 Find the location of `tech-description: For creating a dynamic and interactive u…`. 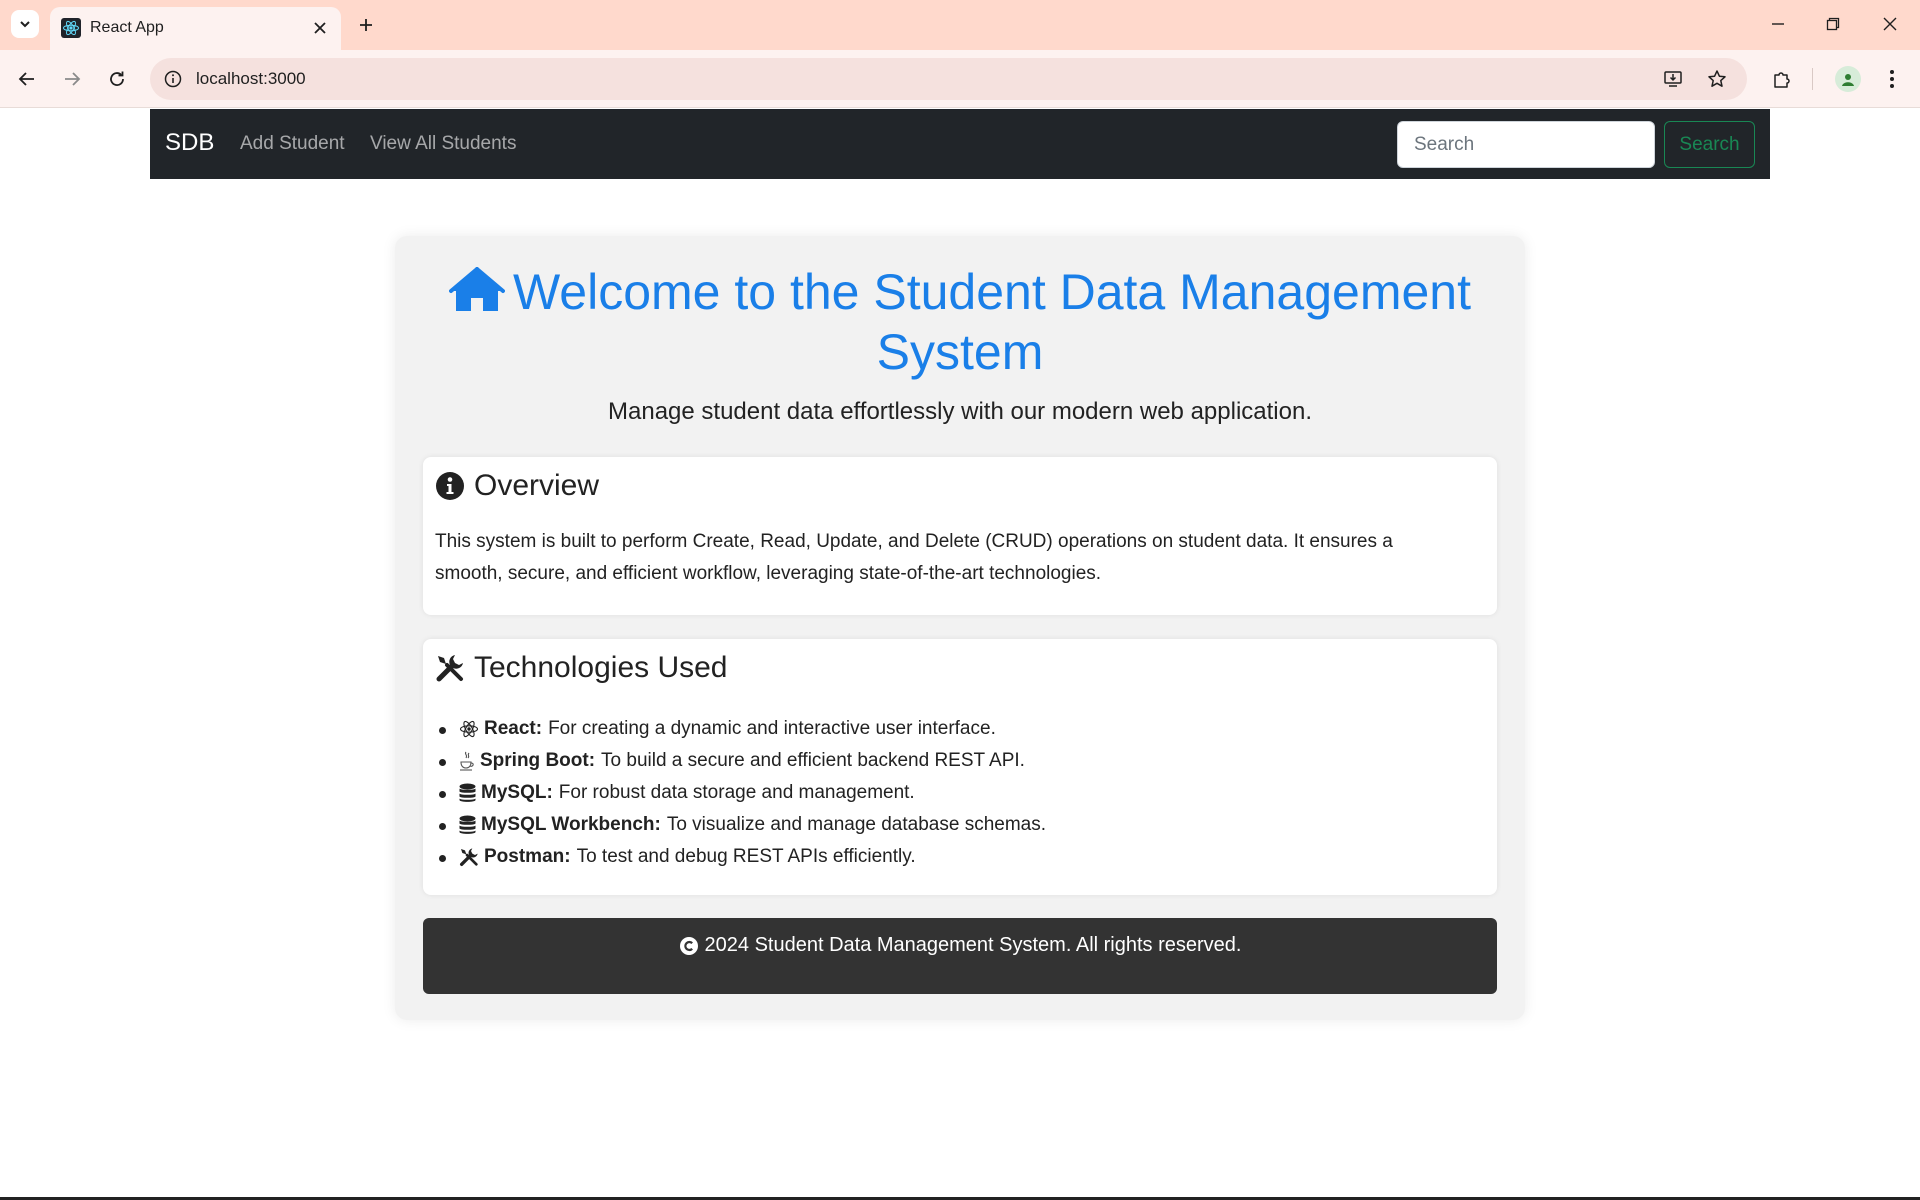

tech-description: For creating a dynamic and interactive u… is located at coordinates (772, 728).